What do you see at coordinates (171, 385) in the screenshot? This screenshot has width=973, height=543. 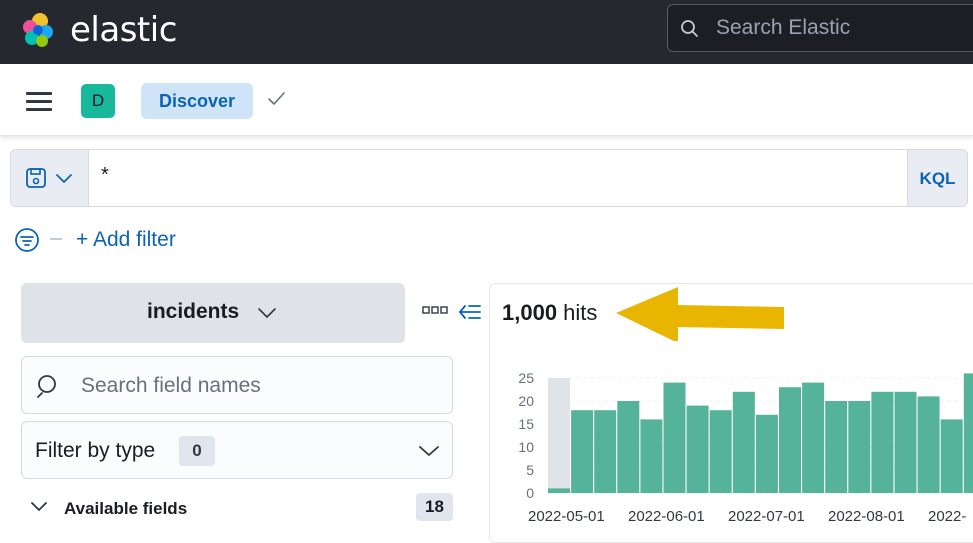 I see `field-search-placeholder: Search field names` at bounding box center [171, 385].